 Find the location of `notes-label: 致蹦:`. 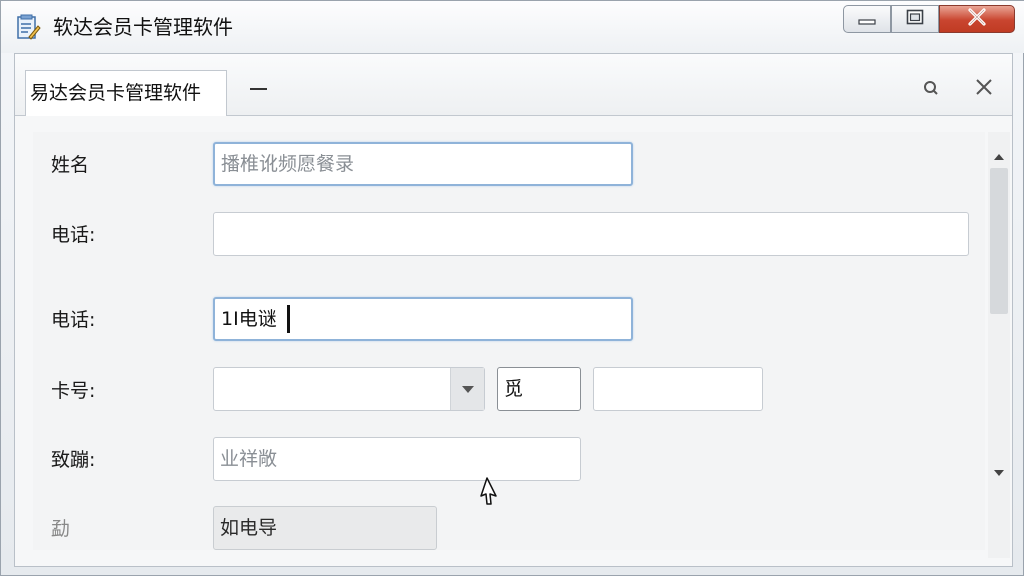

notes-label: 致蹦: is located at coordinates (73, 460).